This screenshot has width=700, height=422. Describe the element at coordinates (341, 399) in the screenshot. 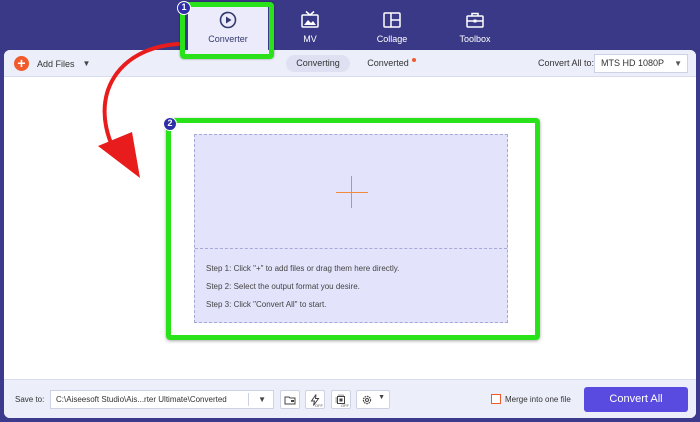

I see `gpu-acceleration-button: OFF` at that location.